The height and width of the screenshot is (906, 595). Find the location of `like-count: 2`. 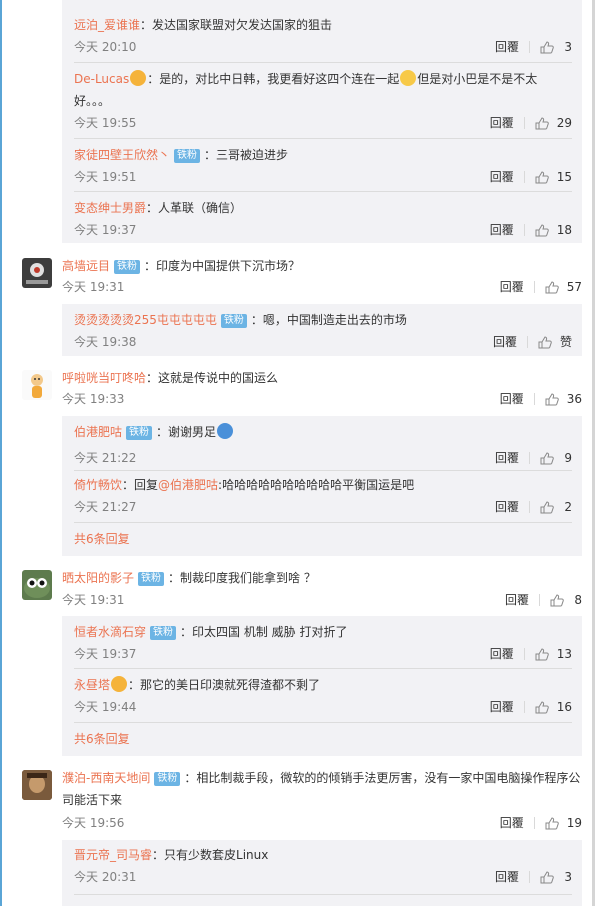

like-count: 2 is located at coordinates (568, 507).